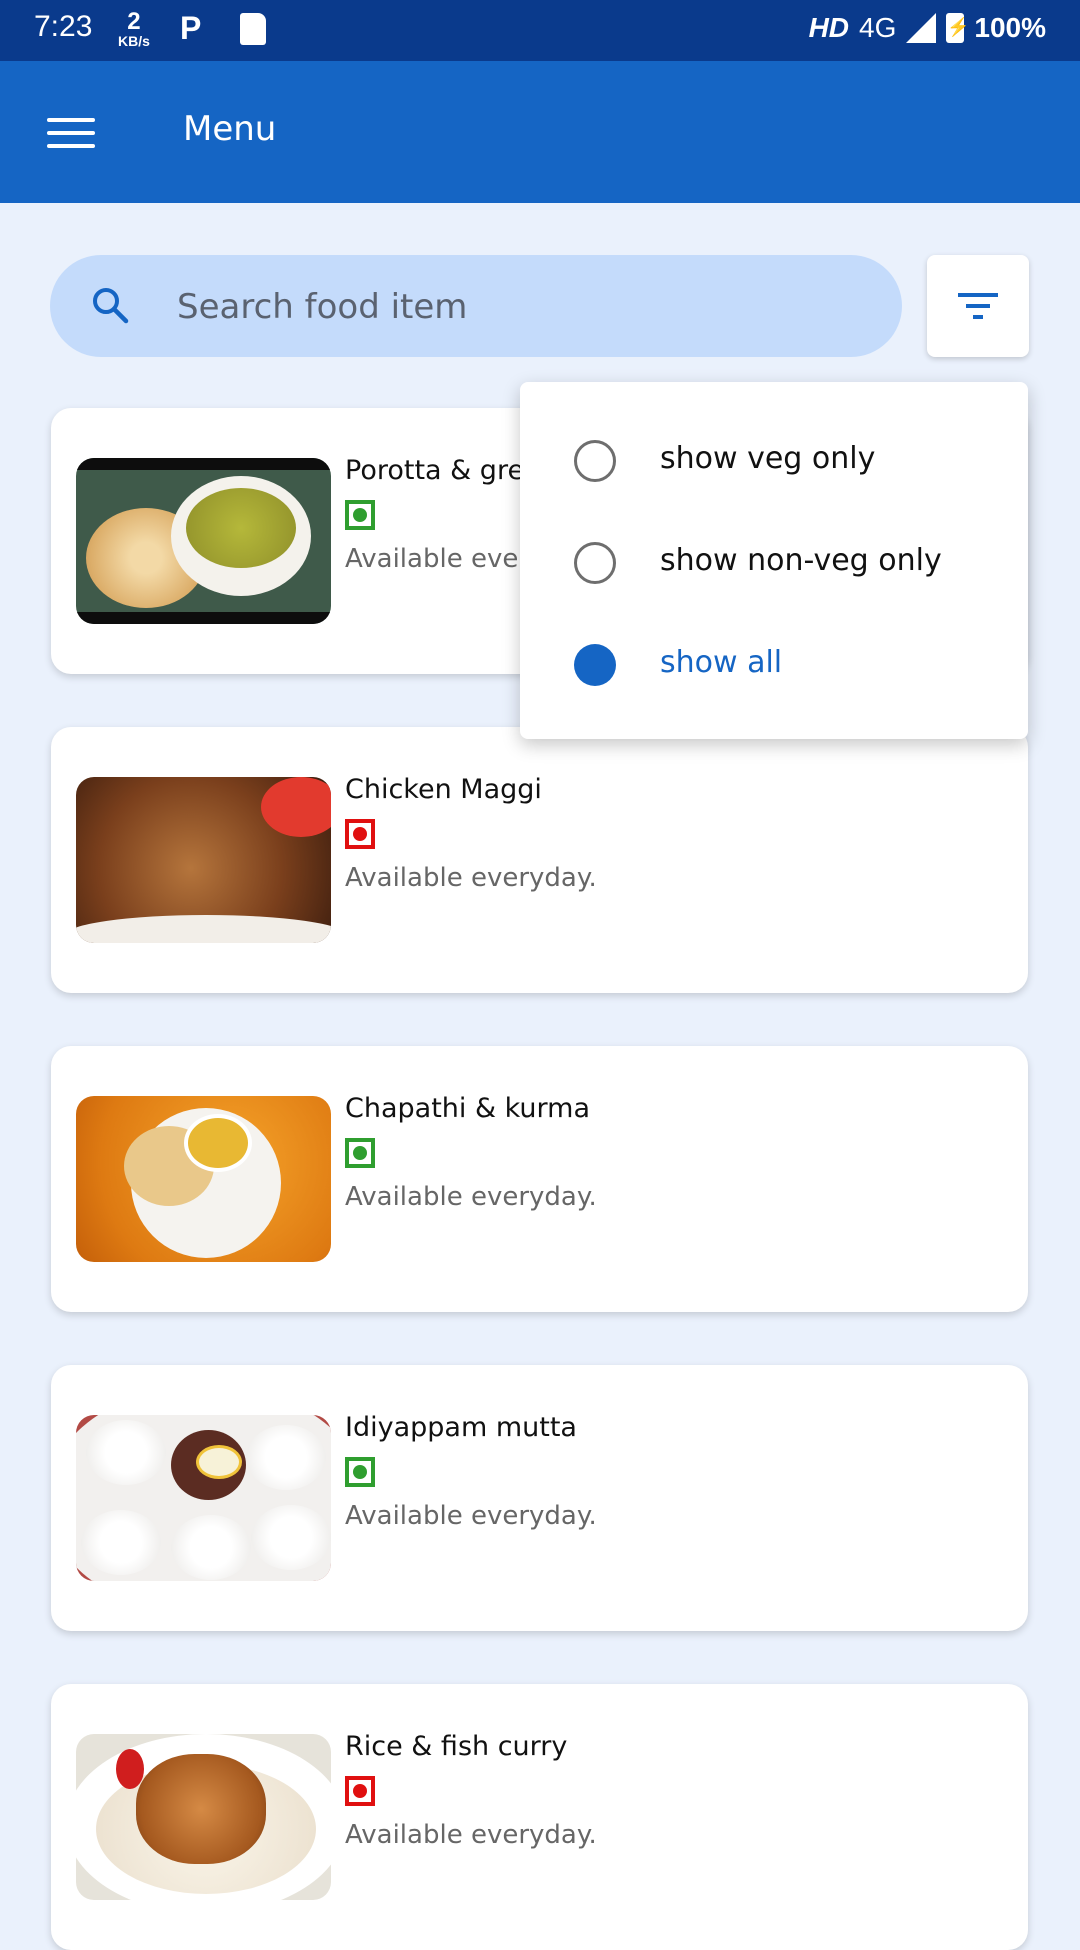 The width and height of the screenshot is (1080, 1950). Describe the element at coordinates (958, 28) in the screenshot. I see `battery-charging-icon` at that location.